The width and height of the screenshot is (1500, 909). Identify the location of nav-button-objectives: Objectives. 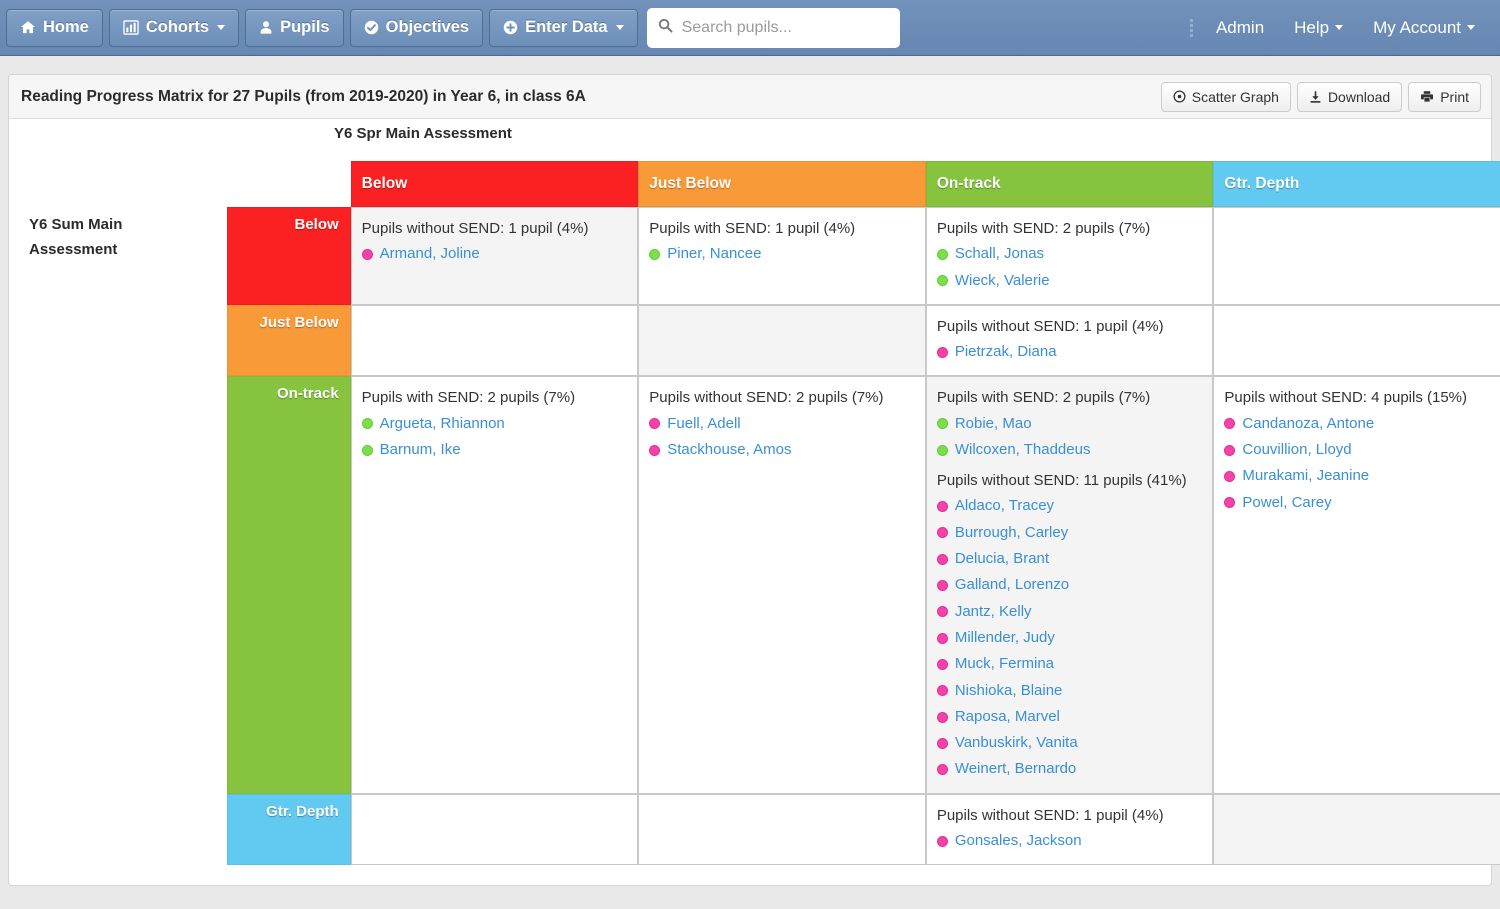
(416, 27).